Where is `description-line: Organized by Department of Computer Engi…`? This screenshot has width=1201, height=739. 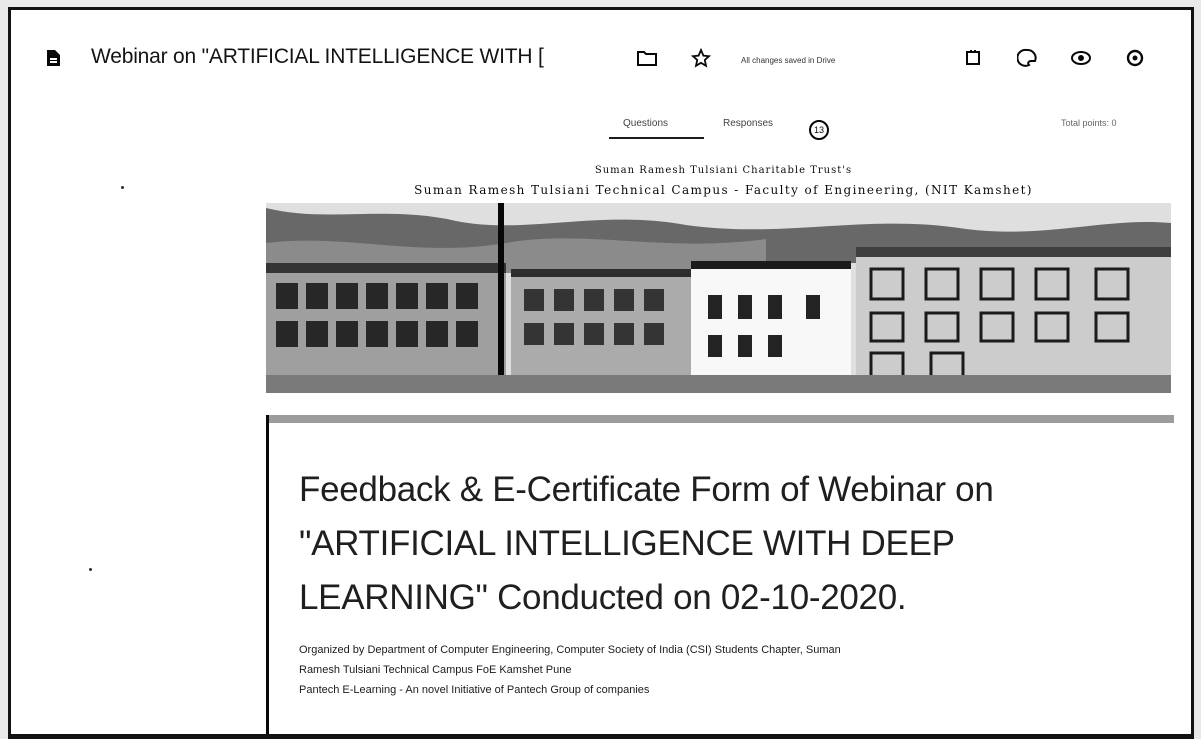
description-line: Organized by Department of Computer Engi… is located at coordinates (570, 650).